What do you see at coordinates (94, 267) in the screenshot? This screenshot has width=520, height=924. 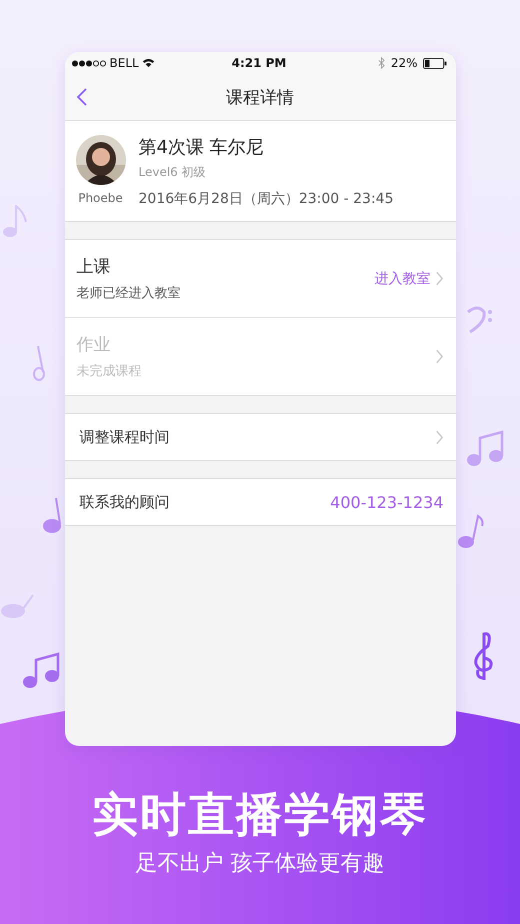 I see `row-title: 上课` at bounding box center [94, 267].